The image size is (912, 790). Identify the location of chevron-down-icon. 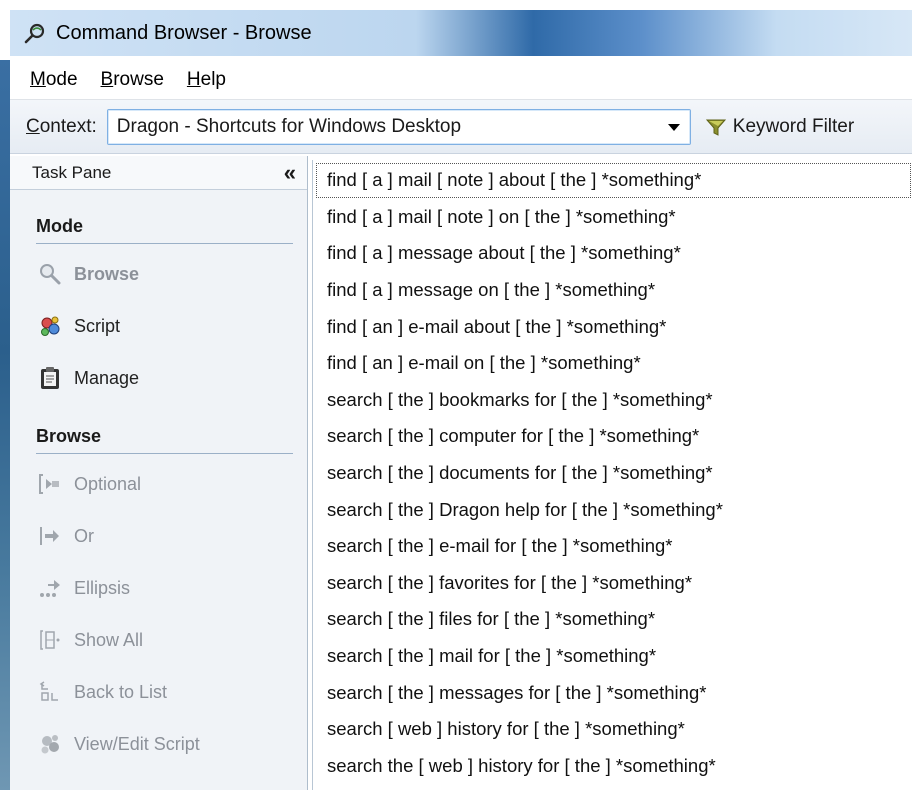
(673, 127).